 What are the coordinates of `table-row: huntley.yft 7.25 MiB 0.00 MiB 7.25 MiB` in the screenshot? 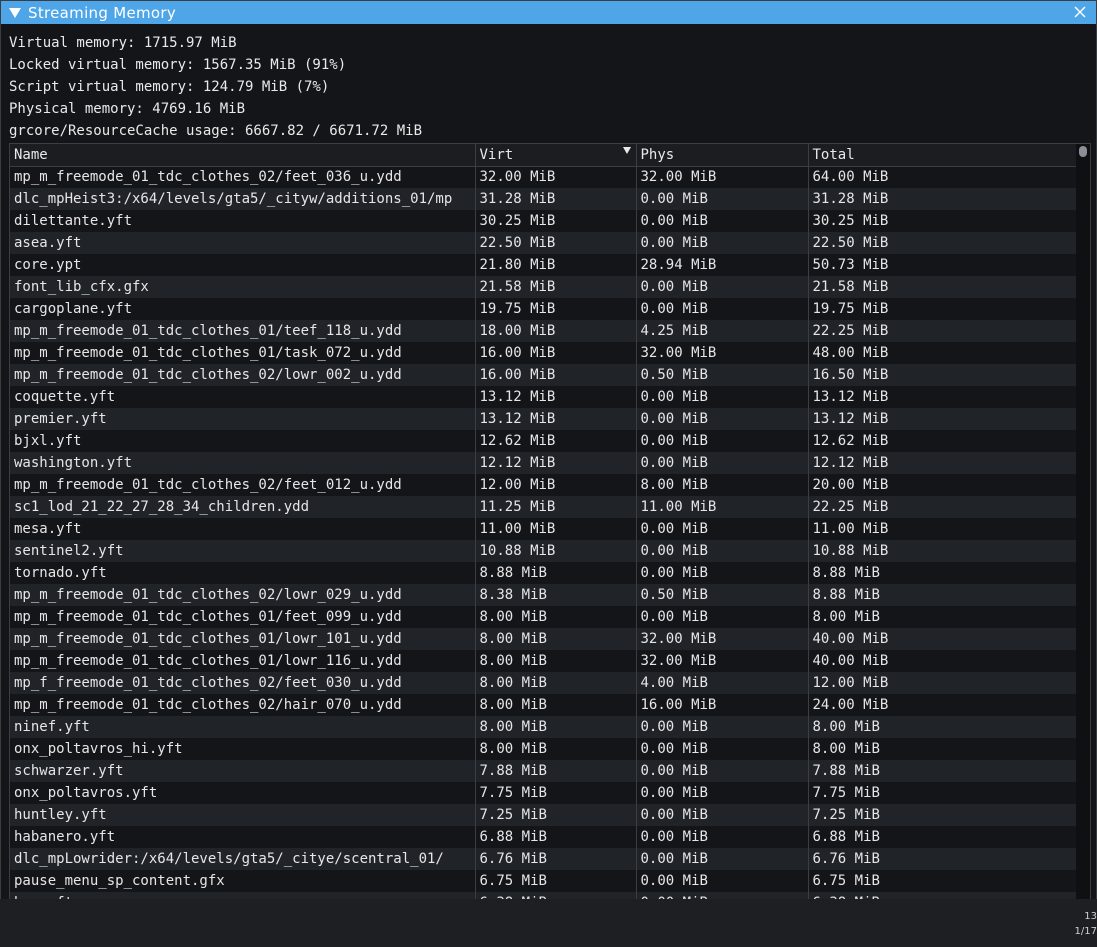 It's located at (543, 815).